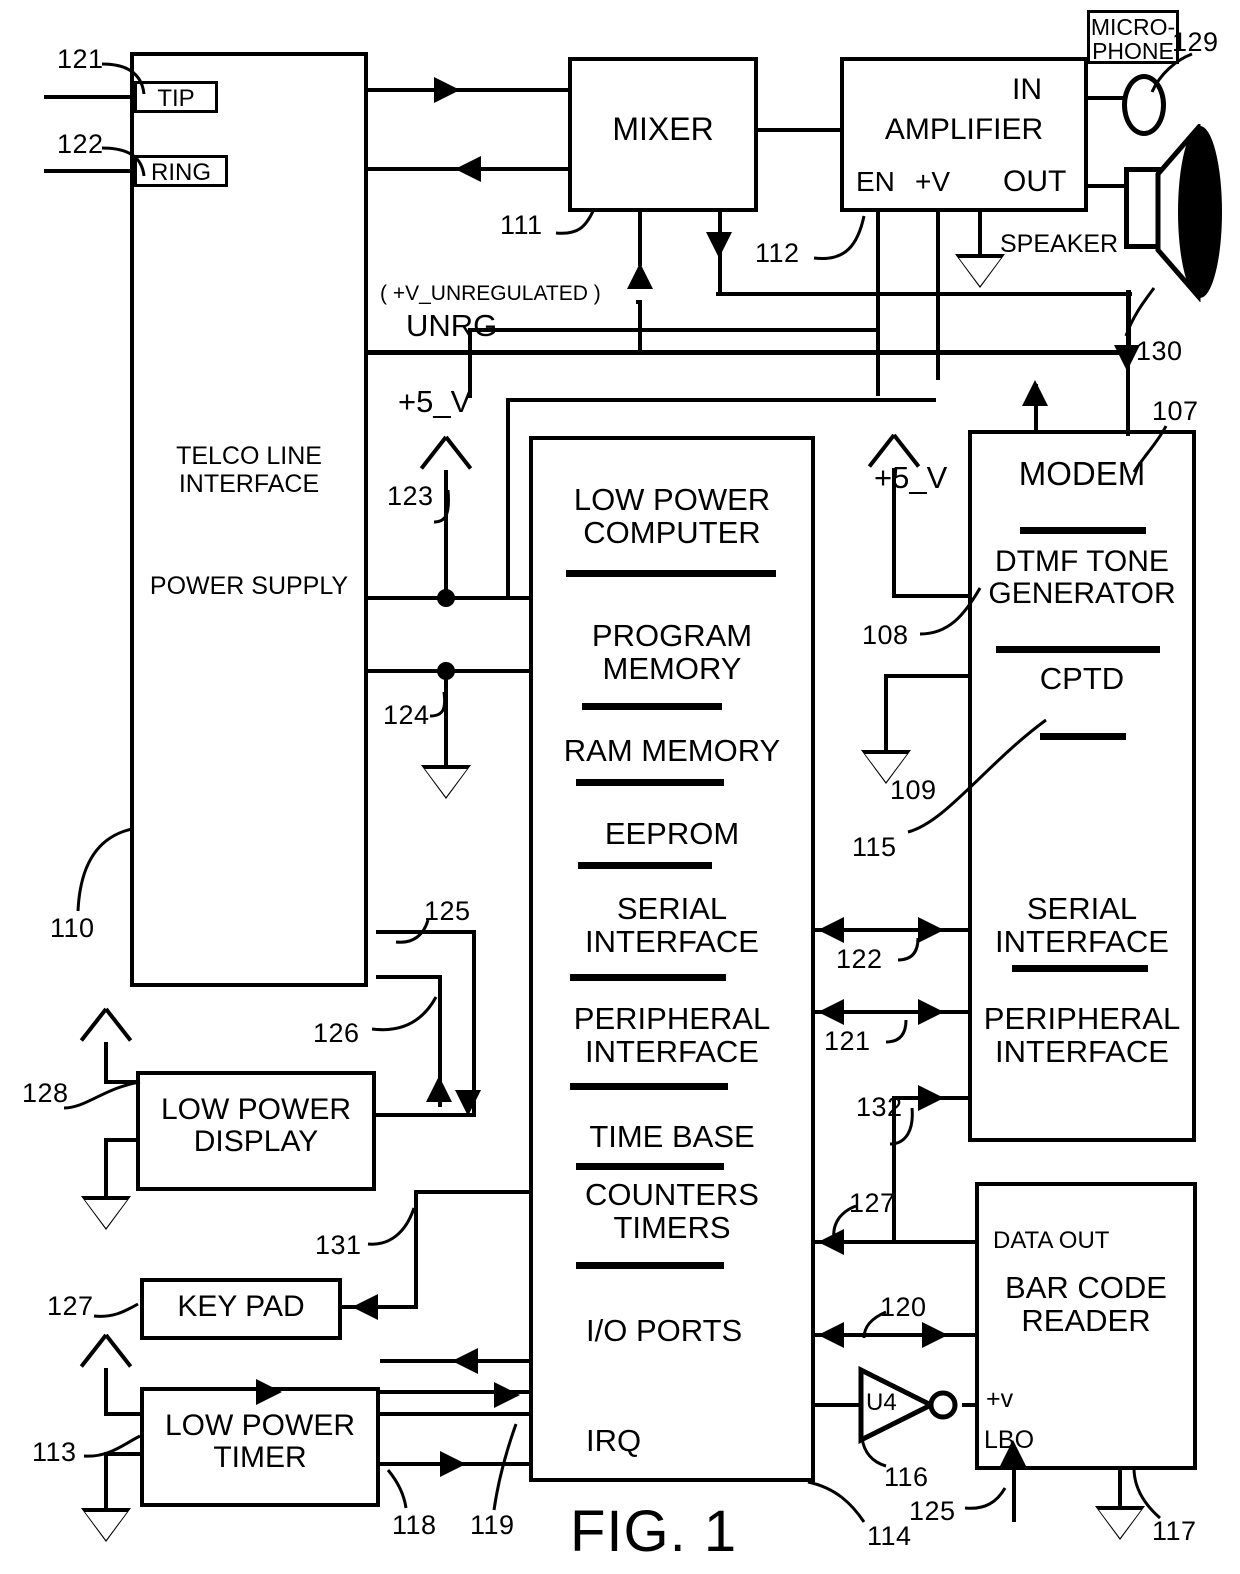 This screenshot has height=1574, width=1240. I want to click on timer-irq-wire, so click(456, 1392).